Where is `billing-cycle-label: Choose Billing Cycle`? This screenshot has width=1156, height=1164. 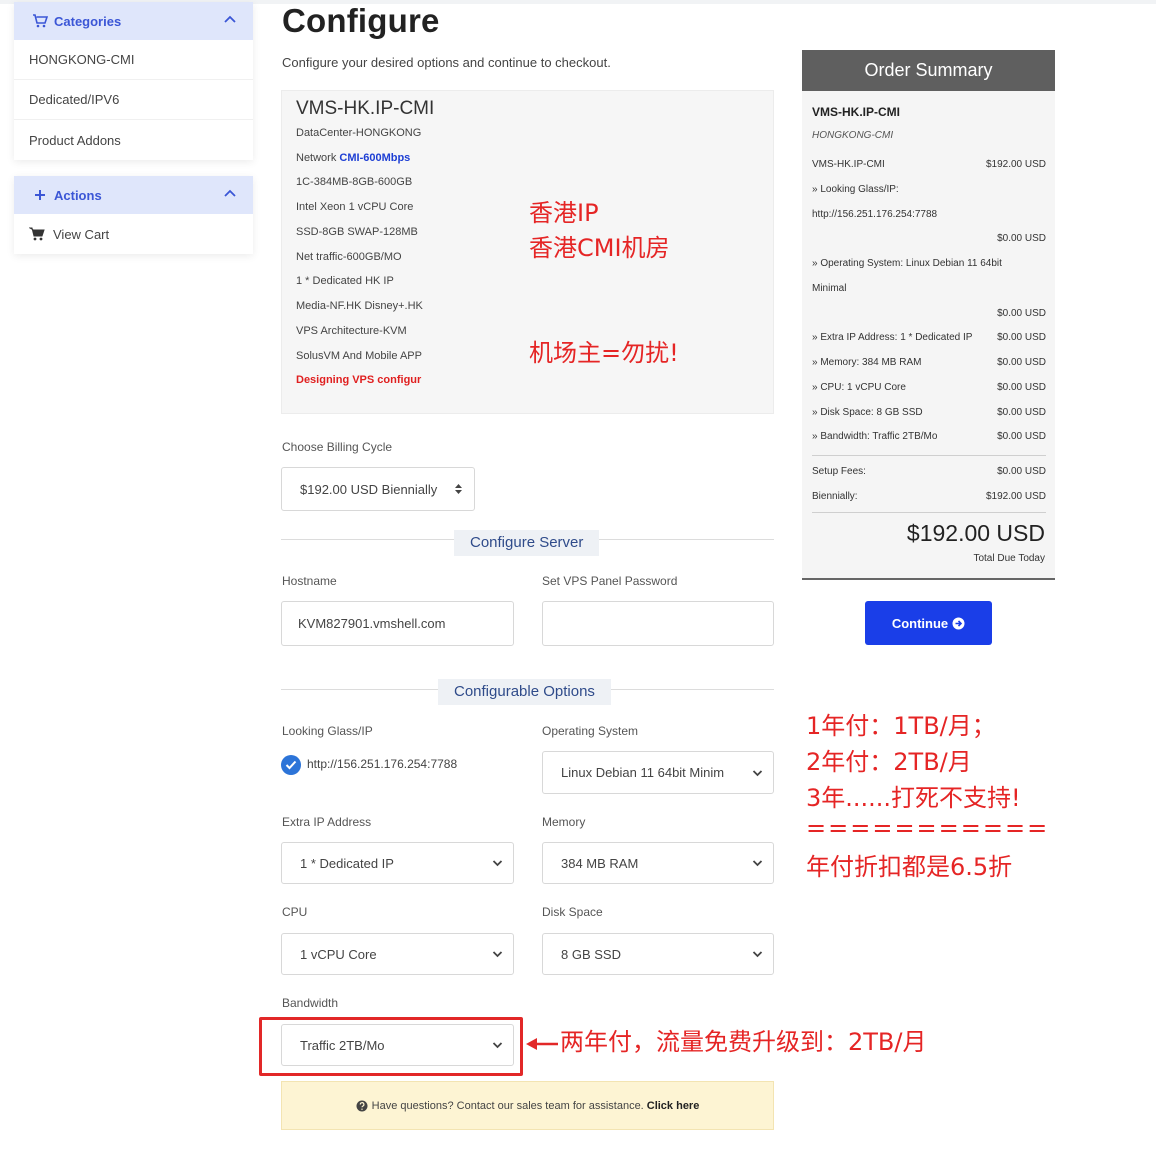
billing-cycle-label: Choose Billing Cycle is located at coordinates (337, 447).